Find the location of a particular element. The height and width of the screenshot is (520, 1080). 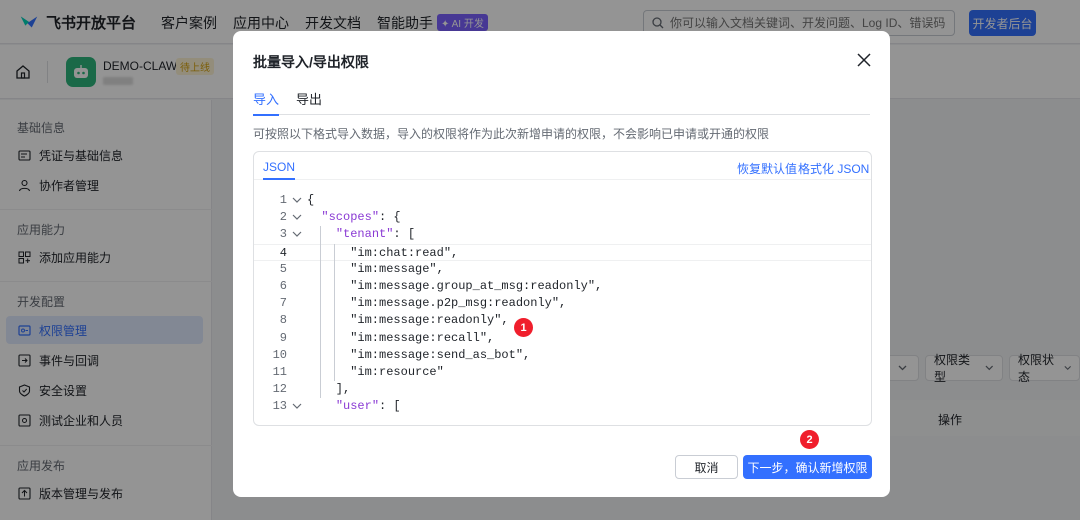

code-line: 11 "im:resource" is located at coordinates (562, 372).